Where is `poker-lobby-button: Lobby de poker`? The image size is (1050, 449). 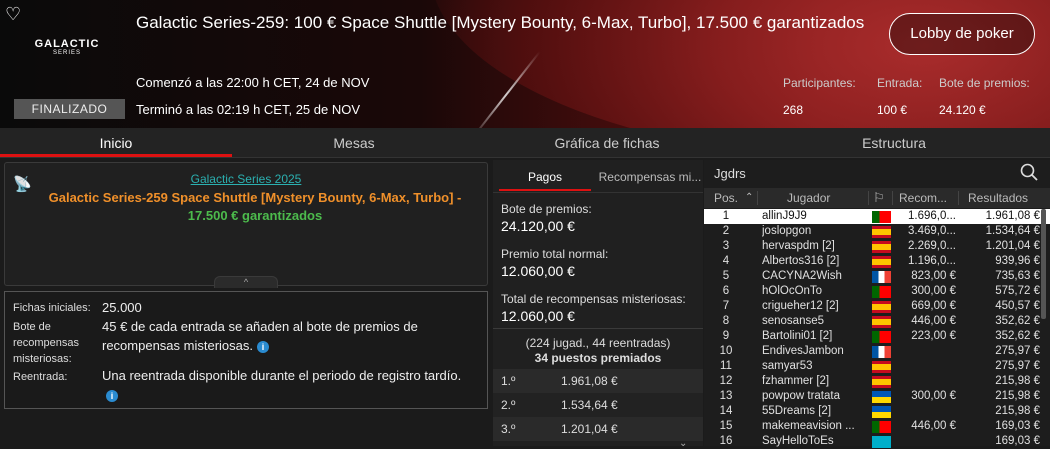 poker-lobby-button: Lobby de poker is located at coordinates (962, 34).